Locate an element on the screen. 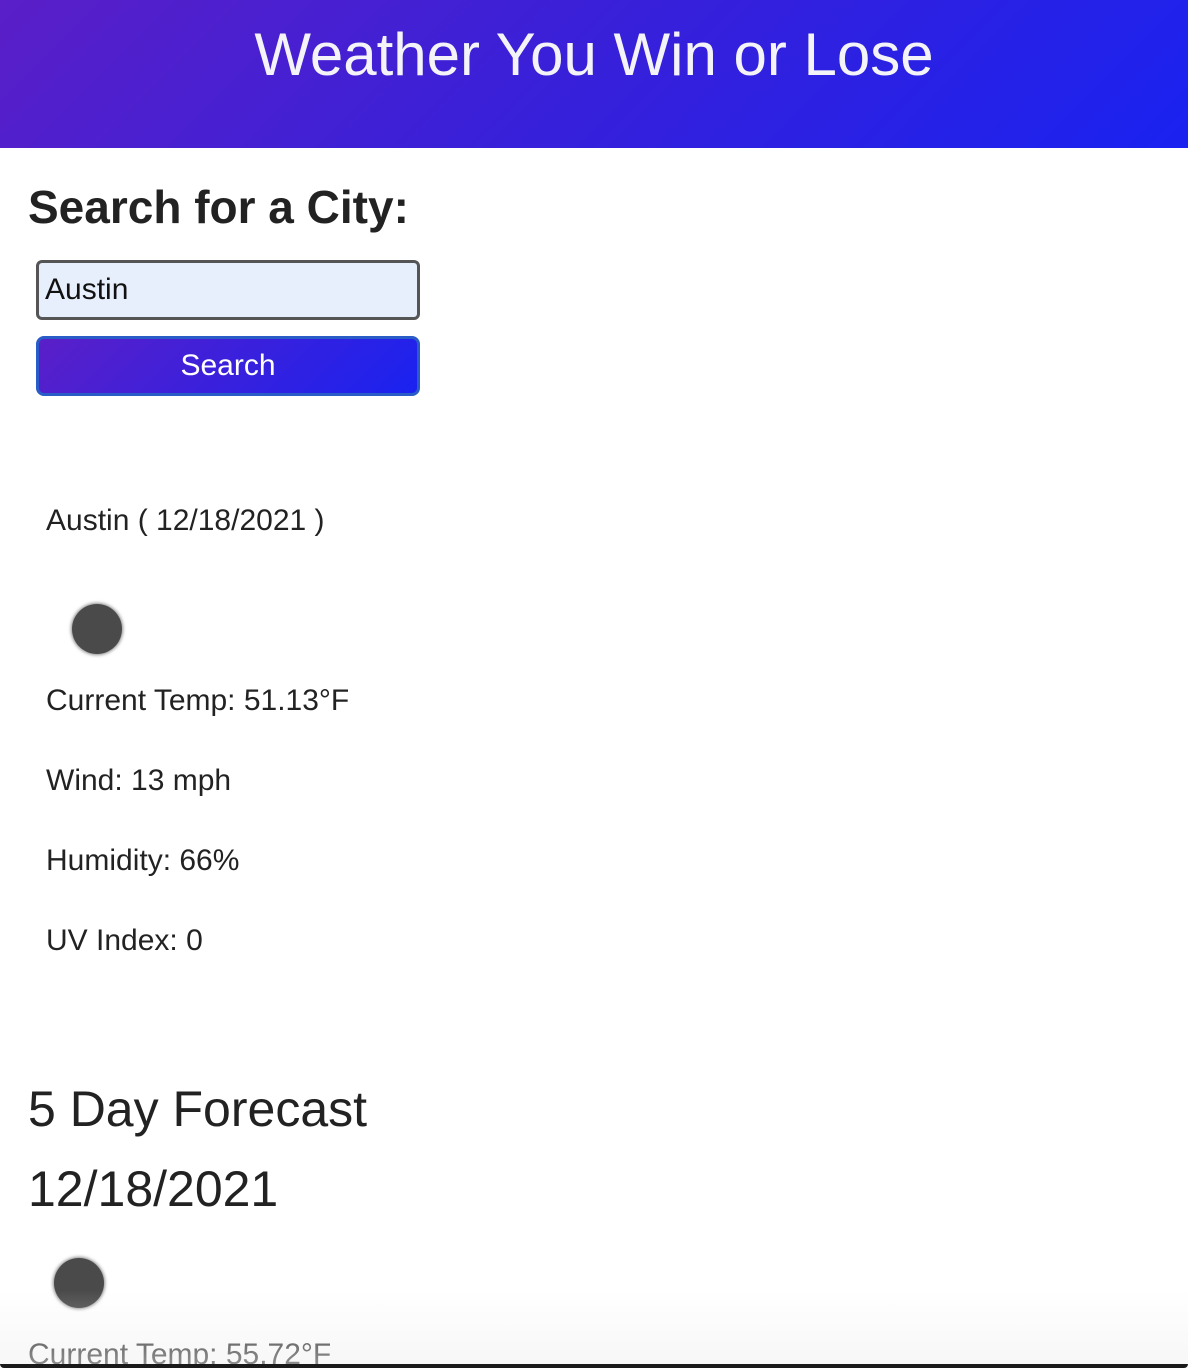 The width and height of the screenshot is (1188, 1368). search-button: Search is located at coordinates (228, 366).